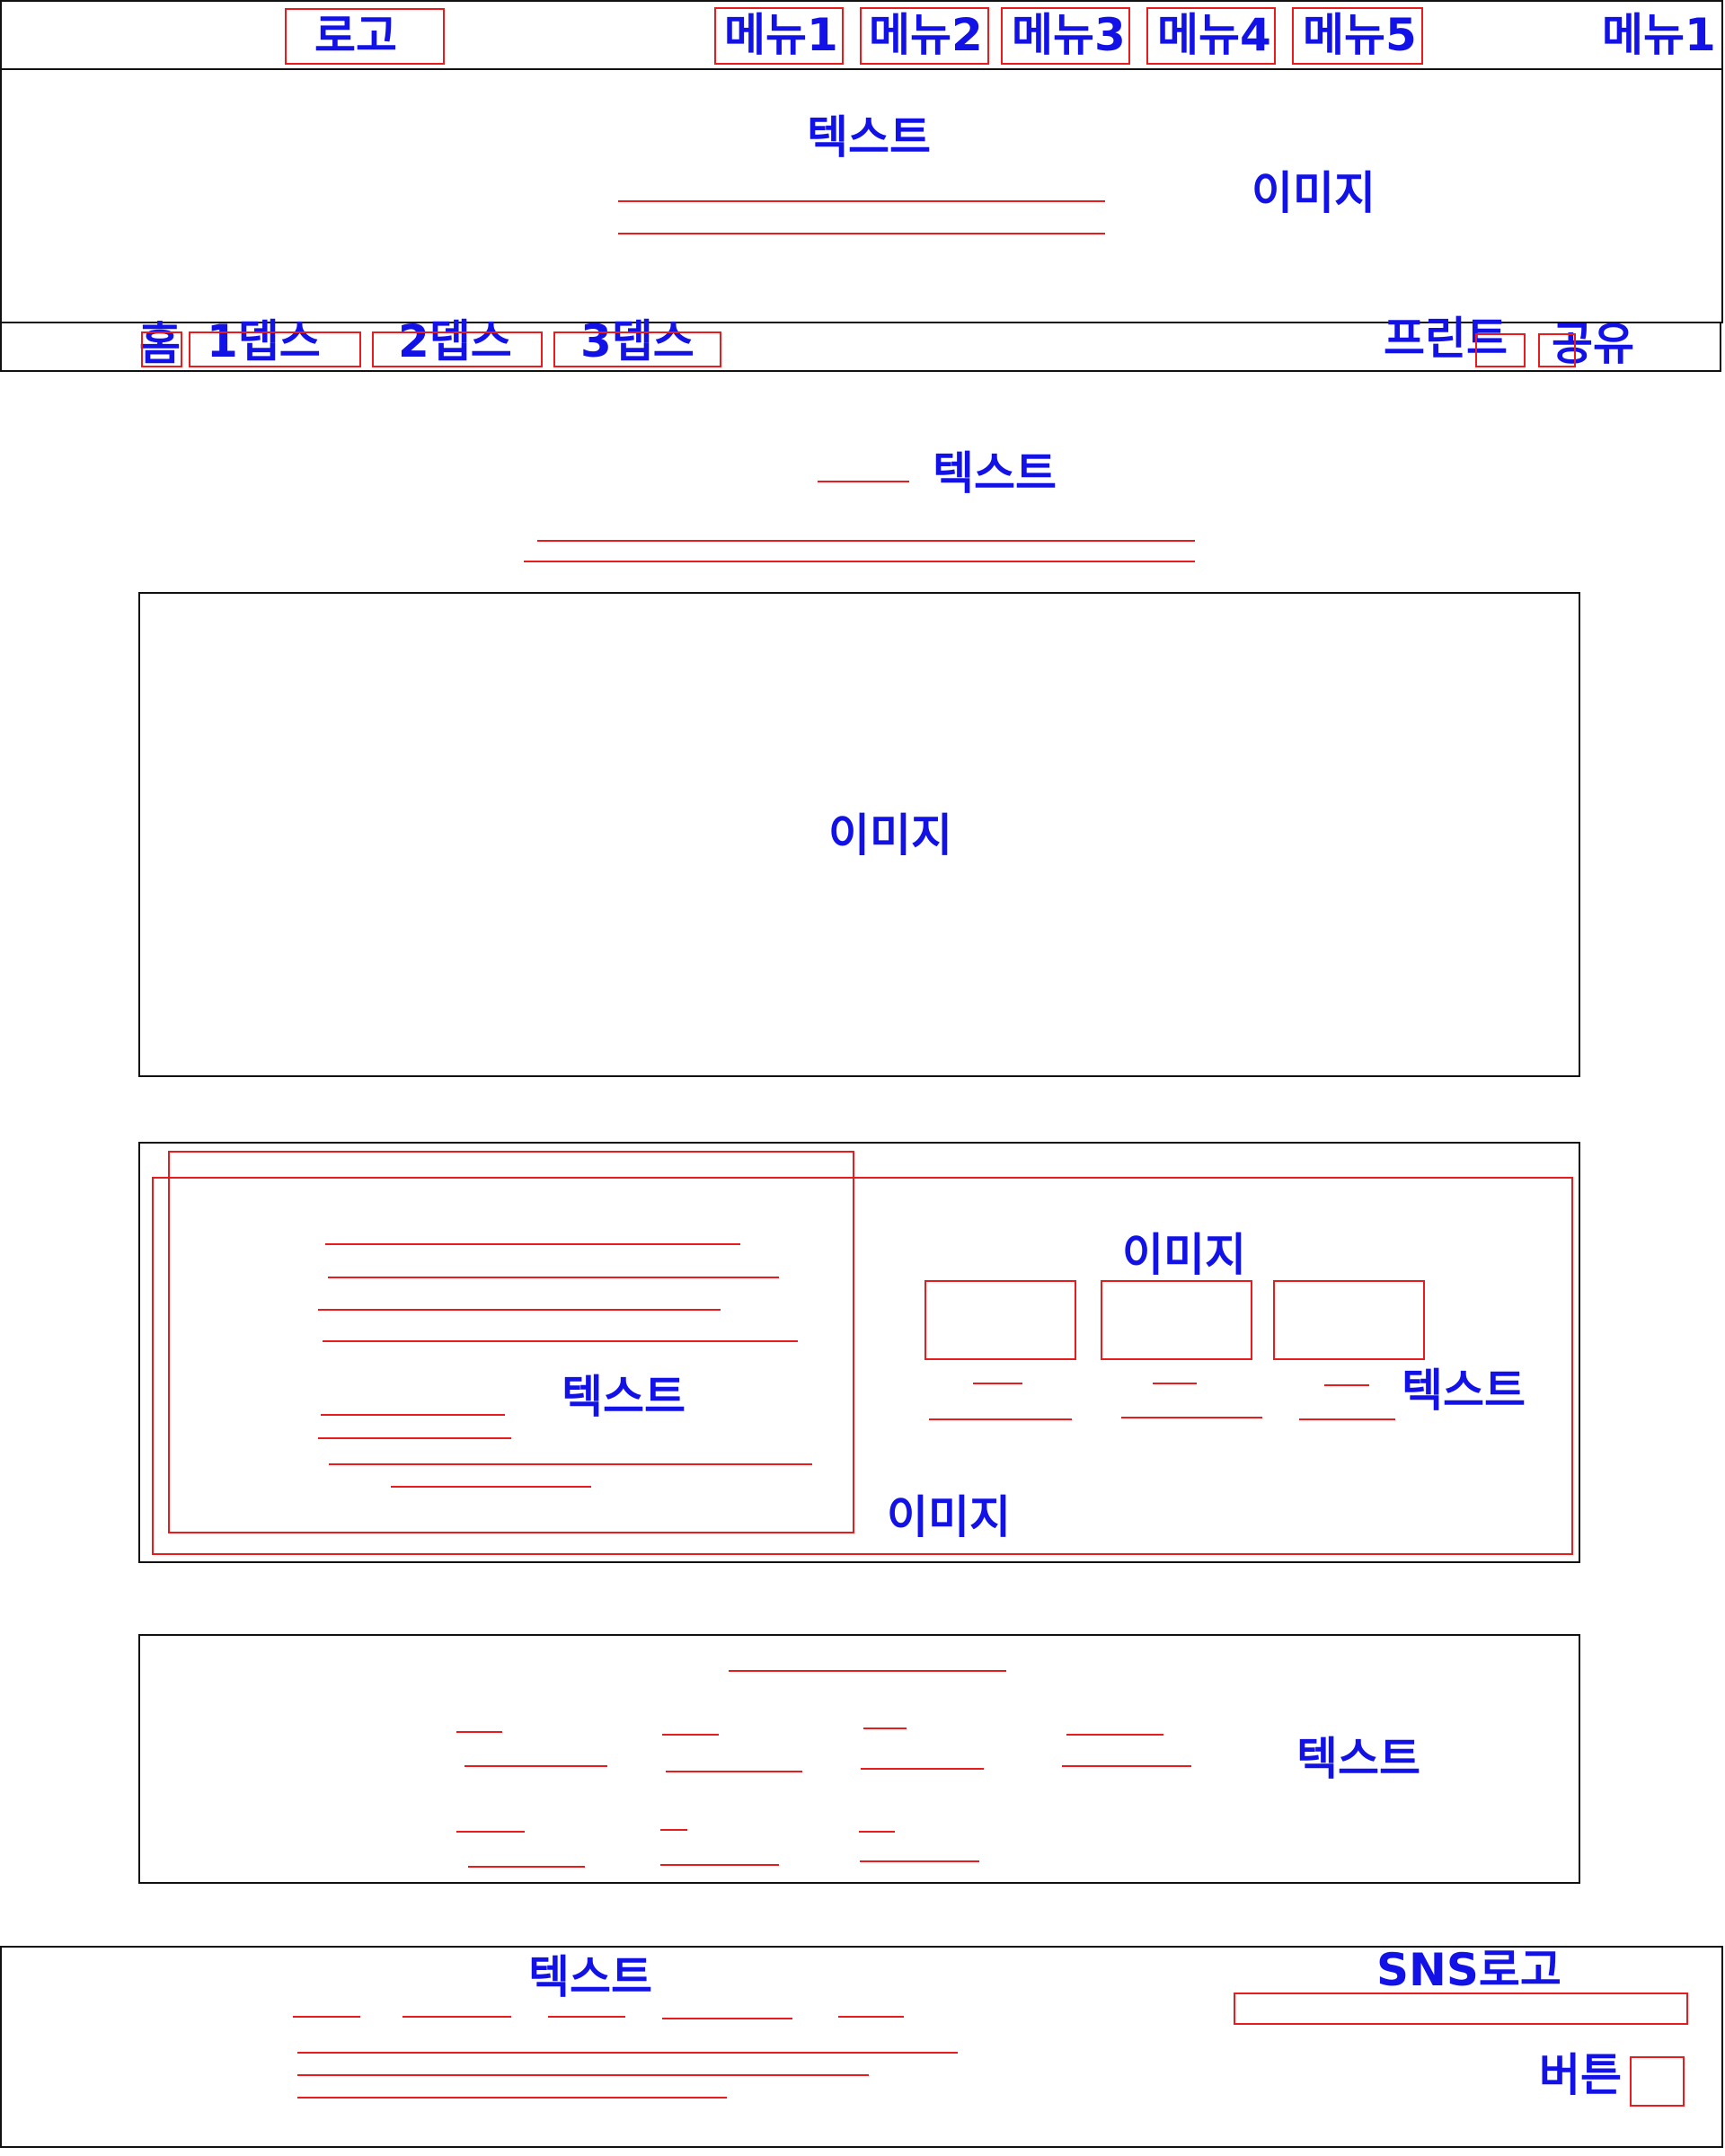  What do you see at coordinates (1069, 35) in the screenshot?
I see `menu-3-label: 메뉴3` at bounding box center [1069, 35].